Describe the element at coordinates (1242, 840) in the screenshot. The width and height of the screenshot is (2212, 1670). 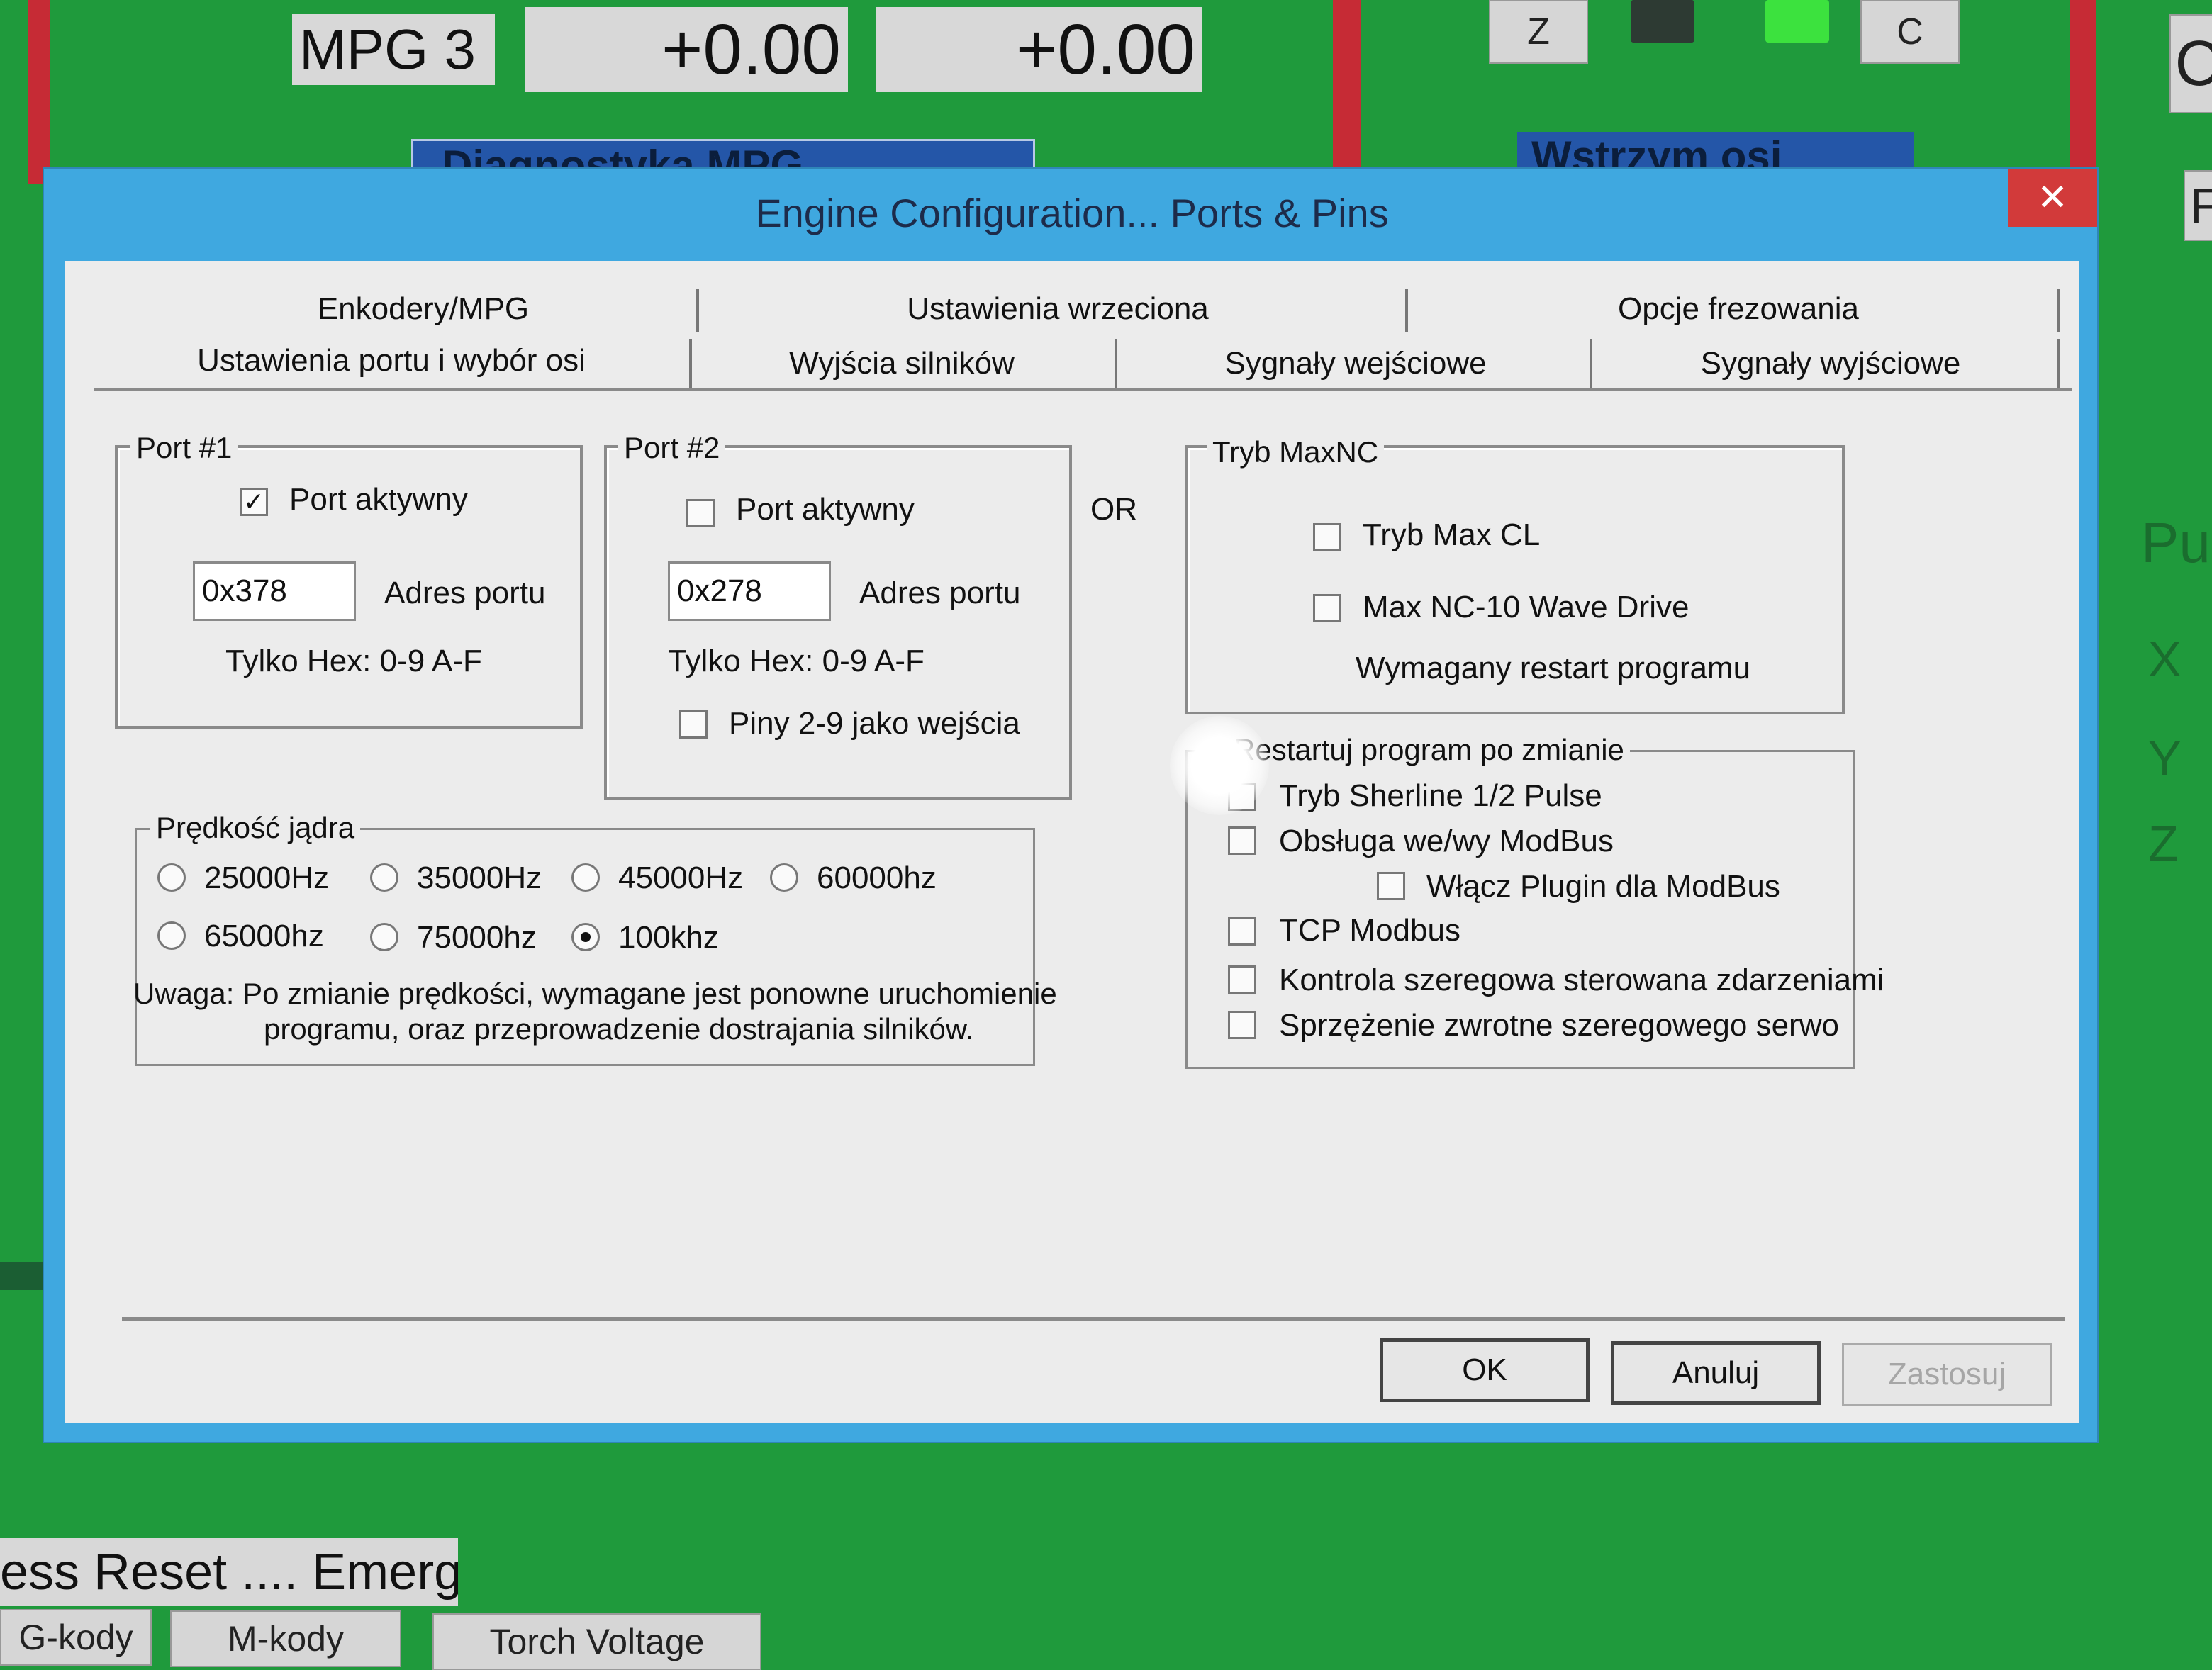
I see `modbus-io-checkbox` at that location.